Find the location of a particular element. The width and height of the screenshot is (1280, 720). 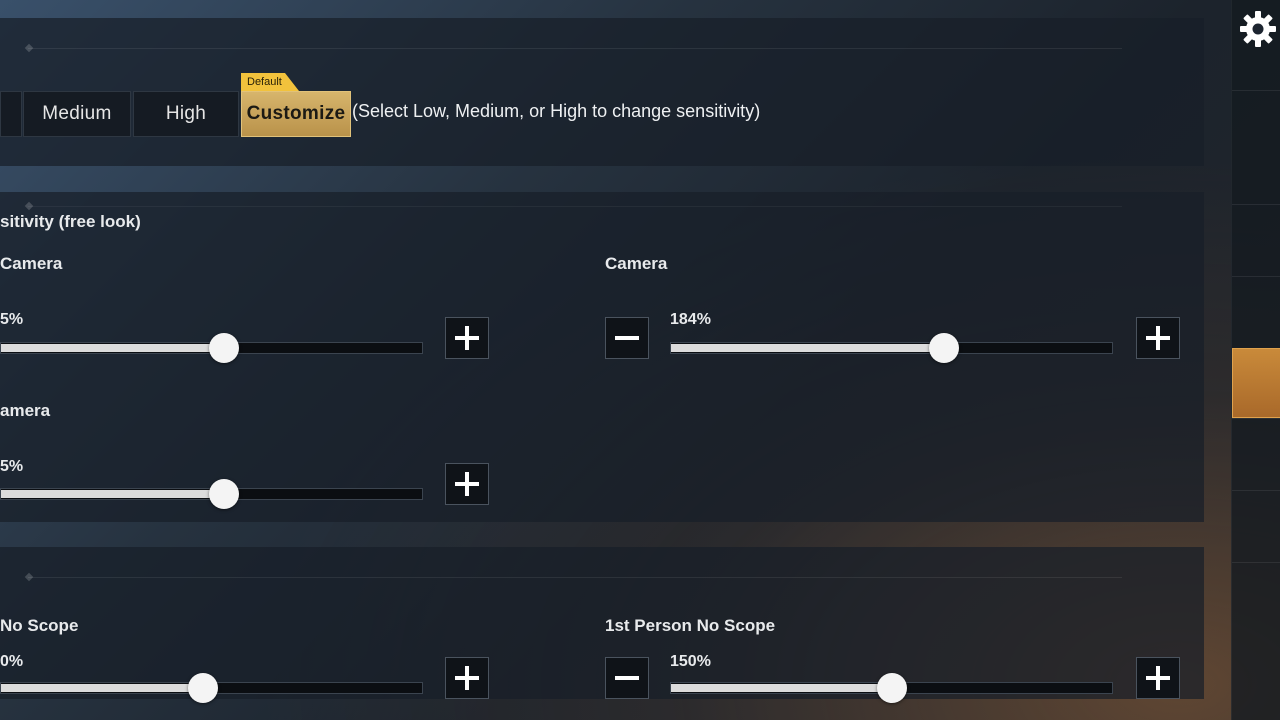

settings-side-rail is located at coordinates (1255, 360).